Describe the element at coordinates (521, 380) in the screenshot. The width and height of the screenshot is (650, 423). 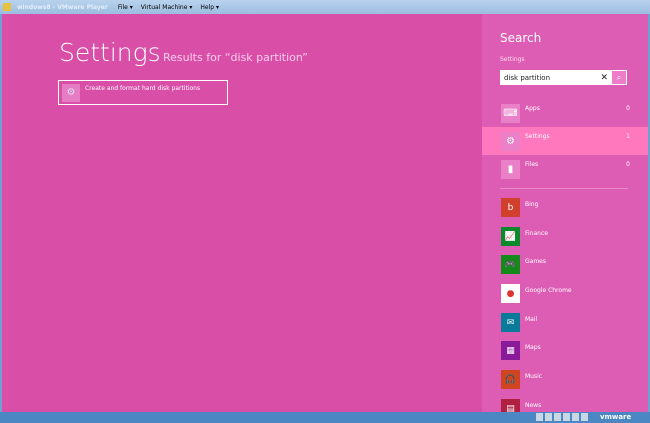
I see `app-music: 🎧 Music` at that location.